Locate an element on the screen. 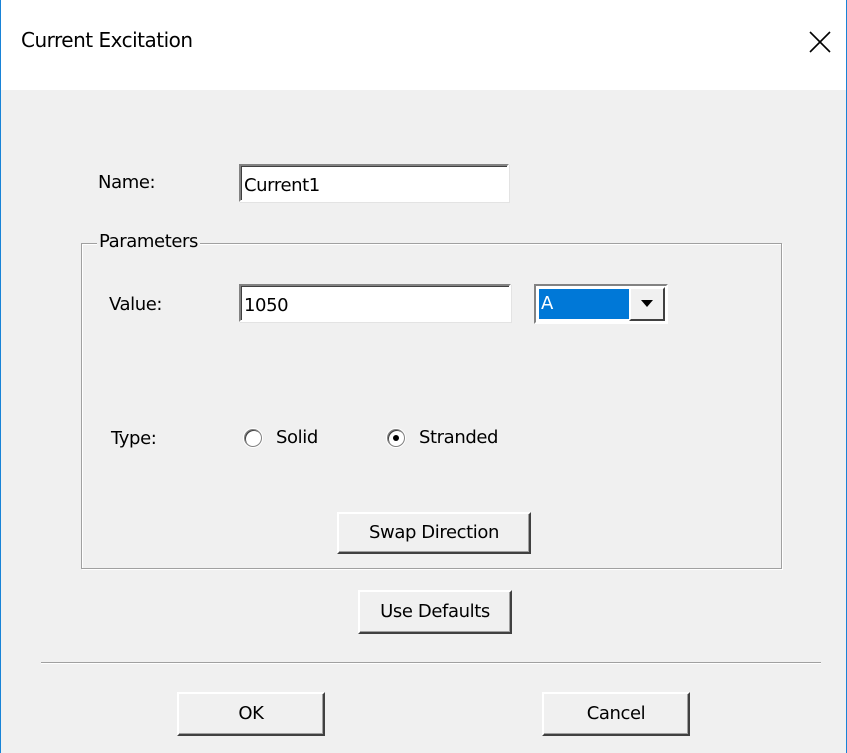  radio-selected-dot is located at coordinates (396, 438).